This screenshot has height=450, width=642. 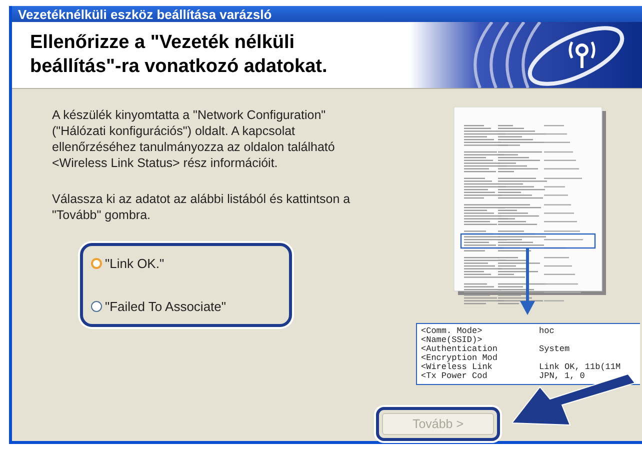 What do you see at coordinates (452, 331) in the screenshot?
I see `status-label: <Comm. Mode>` at bounding box center [452, 331].